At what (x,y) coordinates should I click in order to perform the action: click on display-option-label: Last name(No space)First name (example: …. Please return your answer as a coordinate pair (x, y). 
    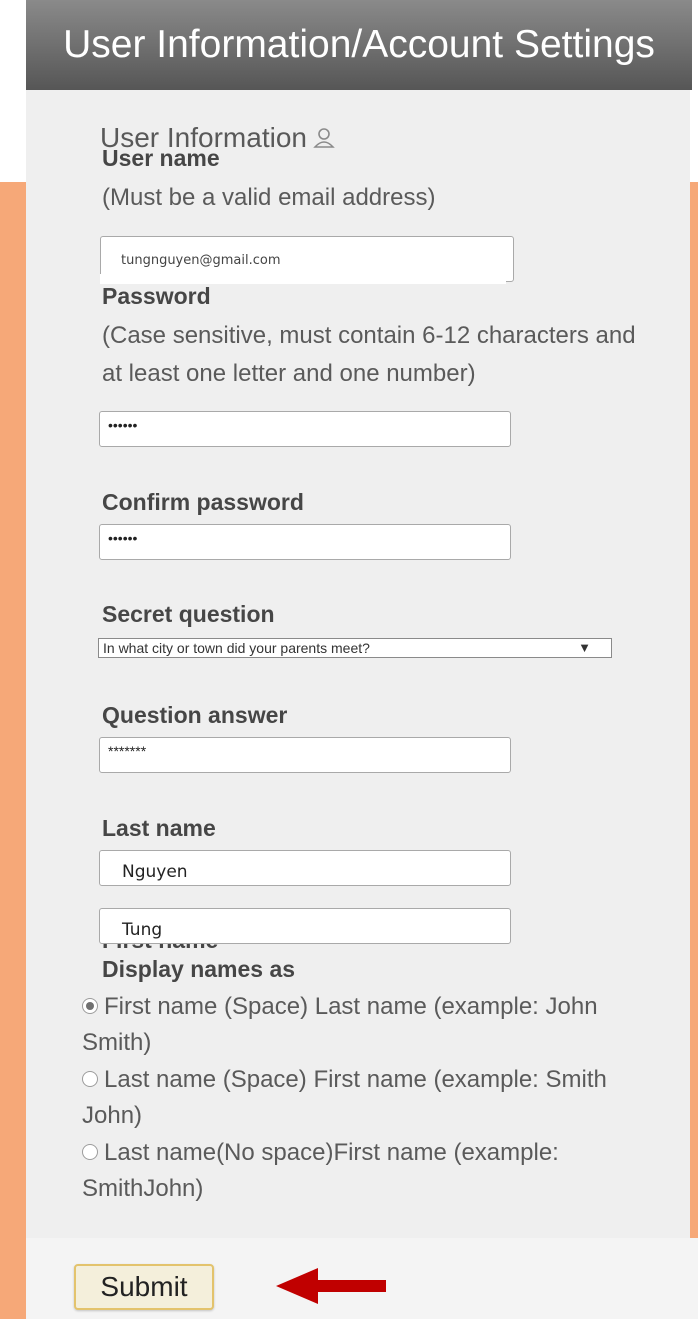
    Looking at the image, I should click on (320, 1170).